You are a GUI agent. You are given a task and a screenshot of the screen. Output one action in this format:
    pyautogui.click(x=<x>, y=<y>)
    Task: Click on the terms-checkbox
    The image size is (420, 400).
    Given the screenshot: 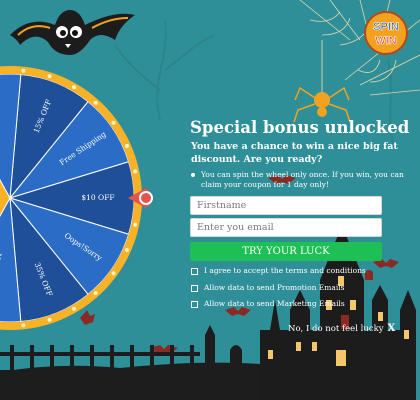 What is the action you would take?
    pyautogui.click(x=194, y=271)
    